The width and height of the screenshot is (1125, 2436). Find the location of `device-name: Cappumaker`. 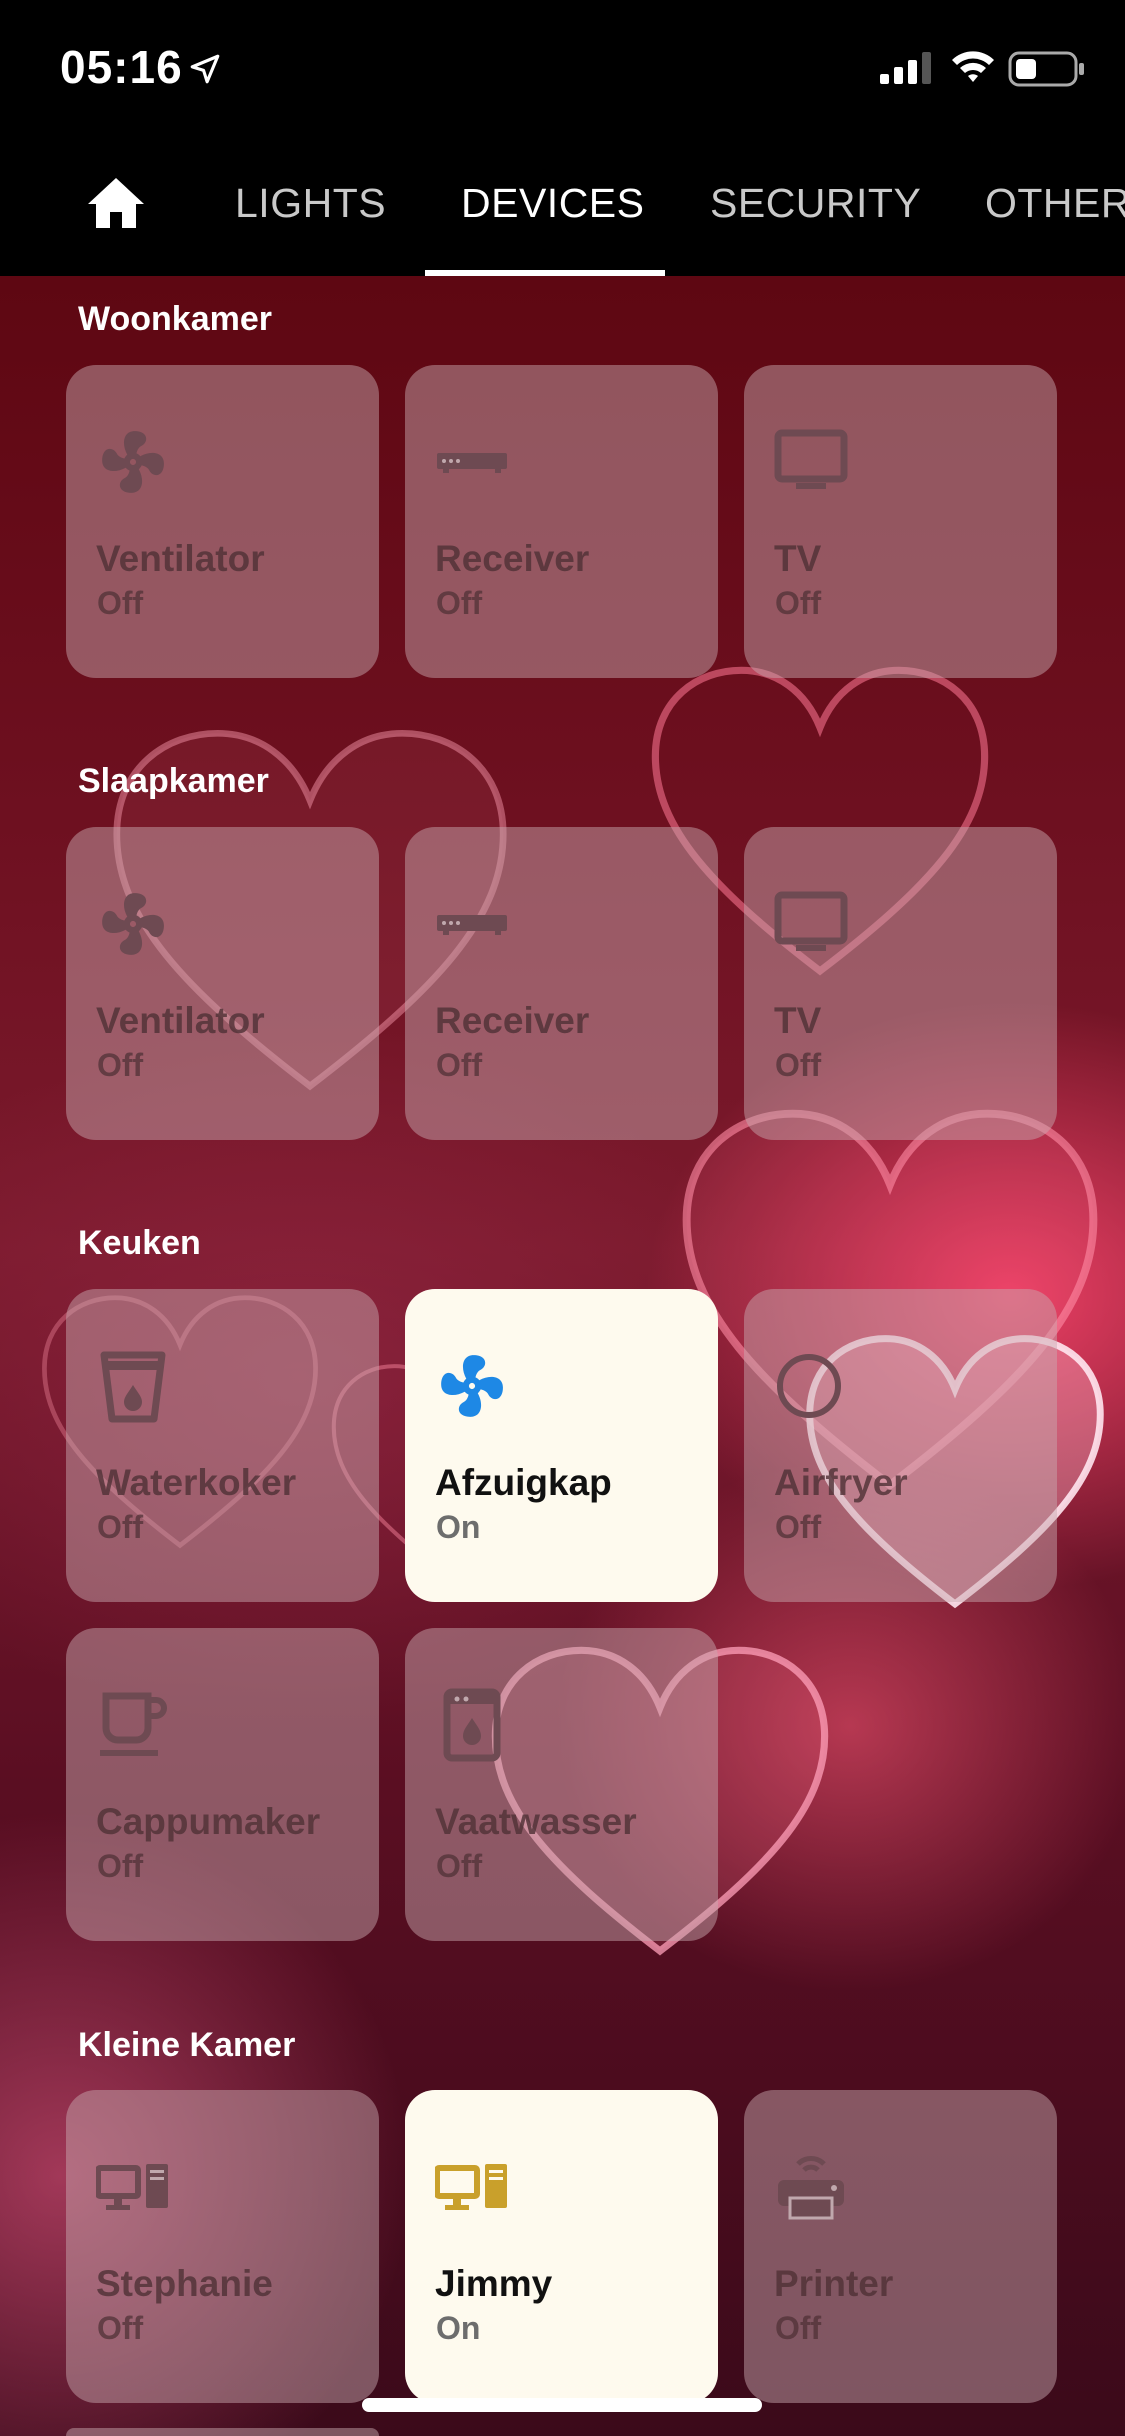

device-name: Cappumaker is located at coordinates (208, 1821).